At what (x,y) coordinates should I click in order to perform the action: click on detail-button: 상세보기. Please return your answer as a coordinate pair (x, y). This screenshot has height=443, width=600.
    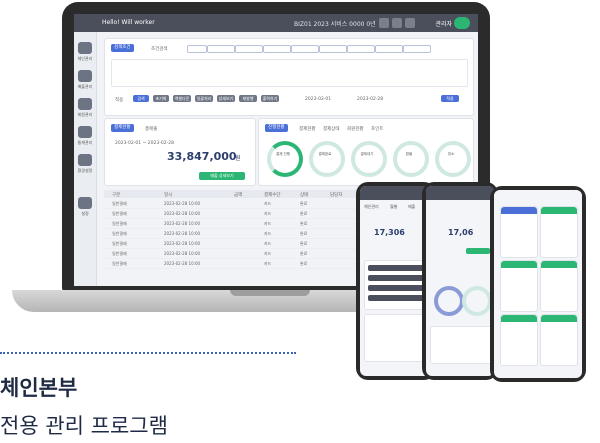
    Looking at the image, I should click on (226, 98).